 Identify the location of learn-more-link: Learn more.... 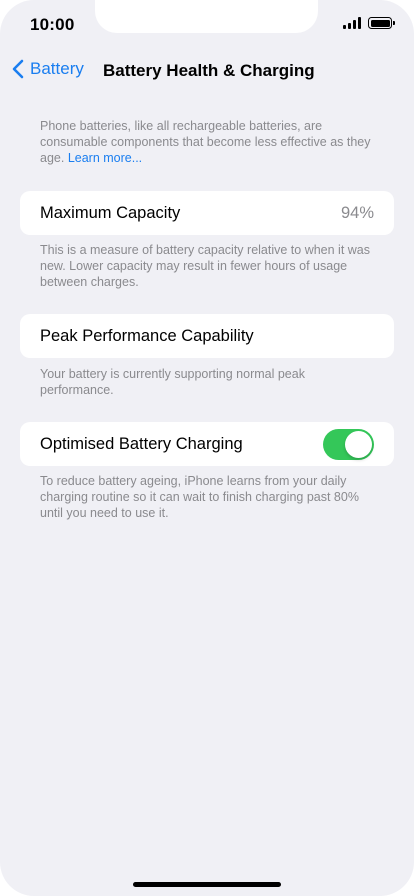
(105, 158).